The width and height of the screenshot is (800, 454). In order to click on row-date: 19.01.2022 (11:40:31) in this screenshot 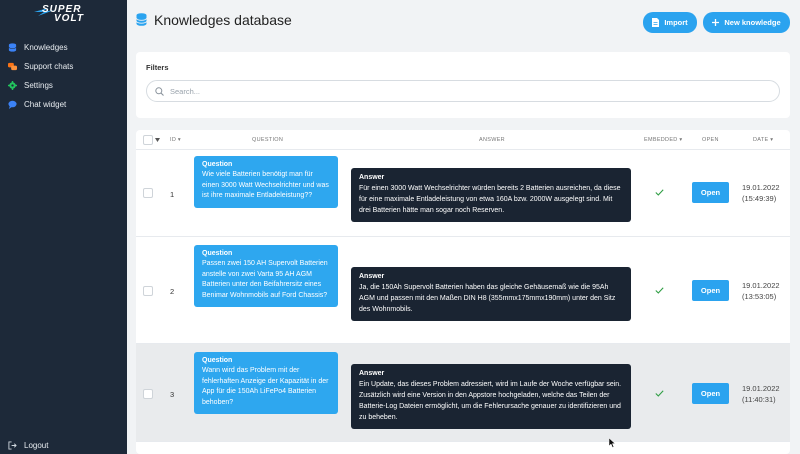, I will do `click(761, 394)`.